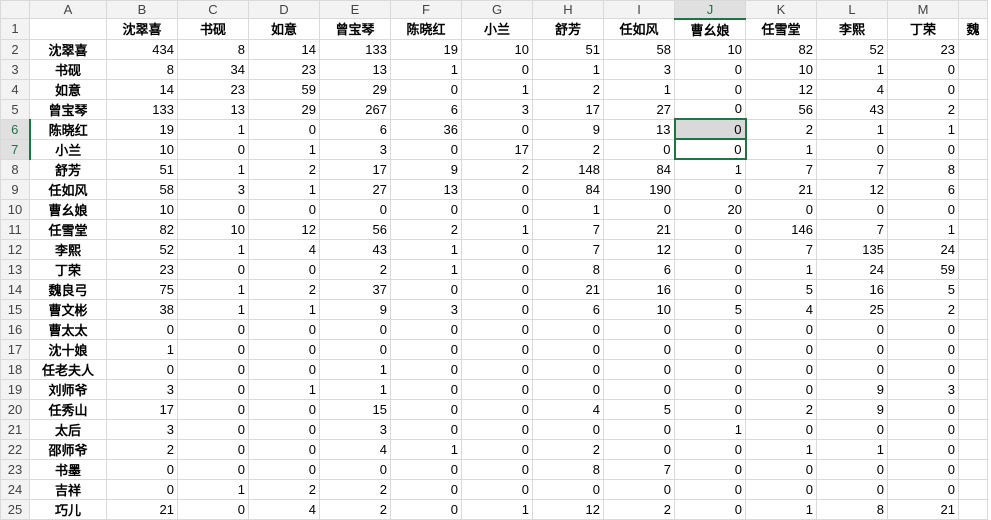 The height and width of the screenshot is (520, 991). Describe the element at coordinates (68, 429) in the screenshot. I see `row-name-cell: 太后` at that location.